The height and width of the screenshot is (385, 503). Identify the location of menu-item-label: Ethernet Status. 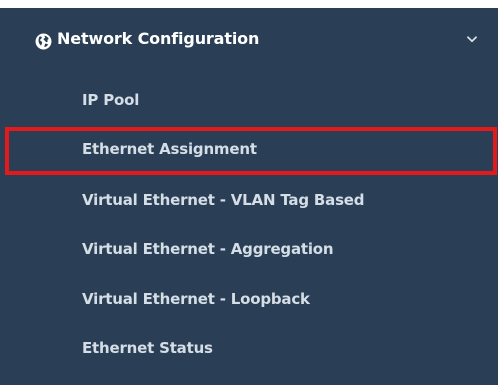
(147, 348).